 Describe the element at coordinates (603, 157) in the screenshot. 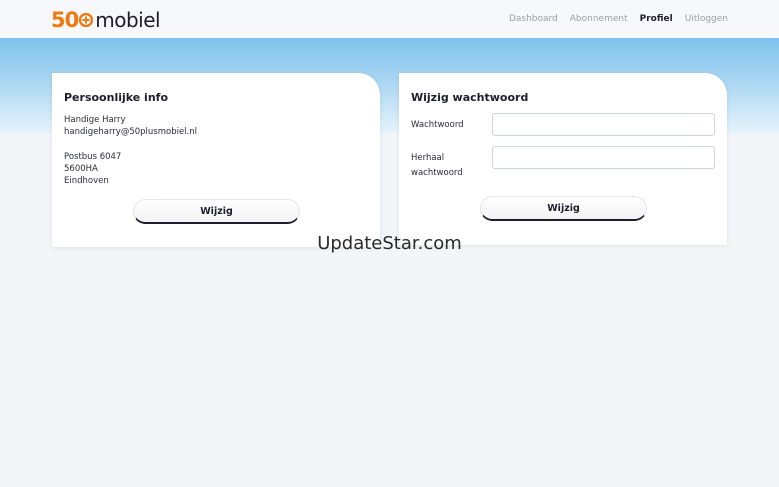

I see `repeat-password-field` at that location.